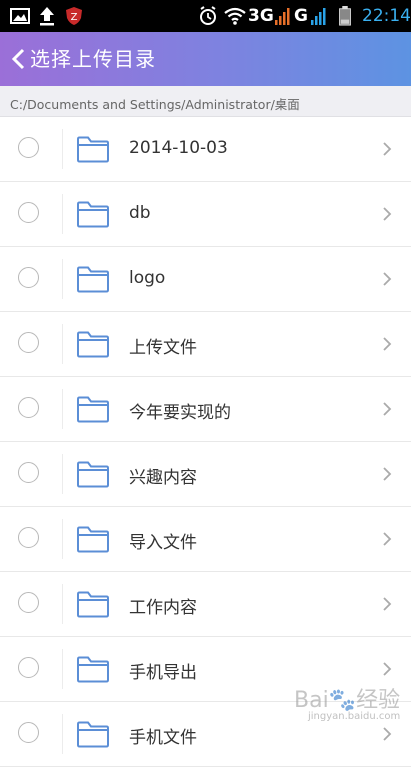 The height and width of the screenshot is (767, 411). Describe the element at coordinates (205, 539) in the screenshot. I see `list-item: 导入文件` at that location.